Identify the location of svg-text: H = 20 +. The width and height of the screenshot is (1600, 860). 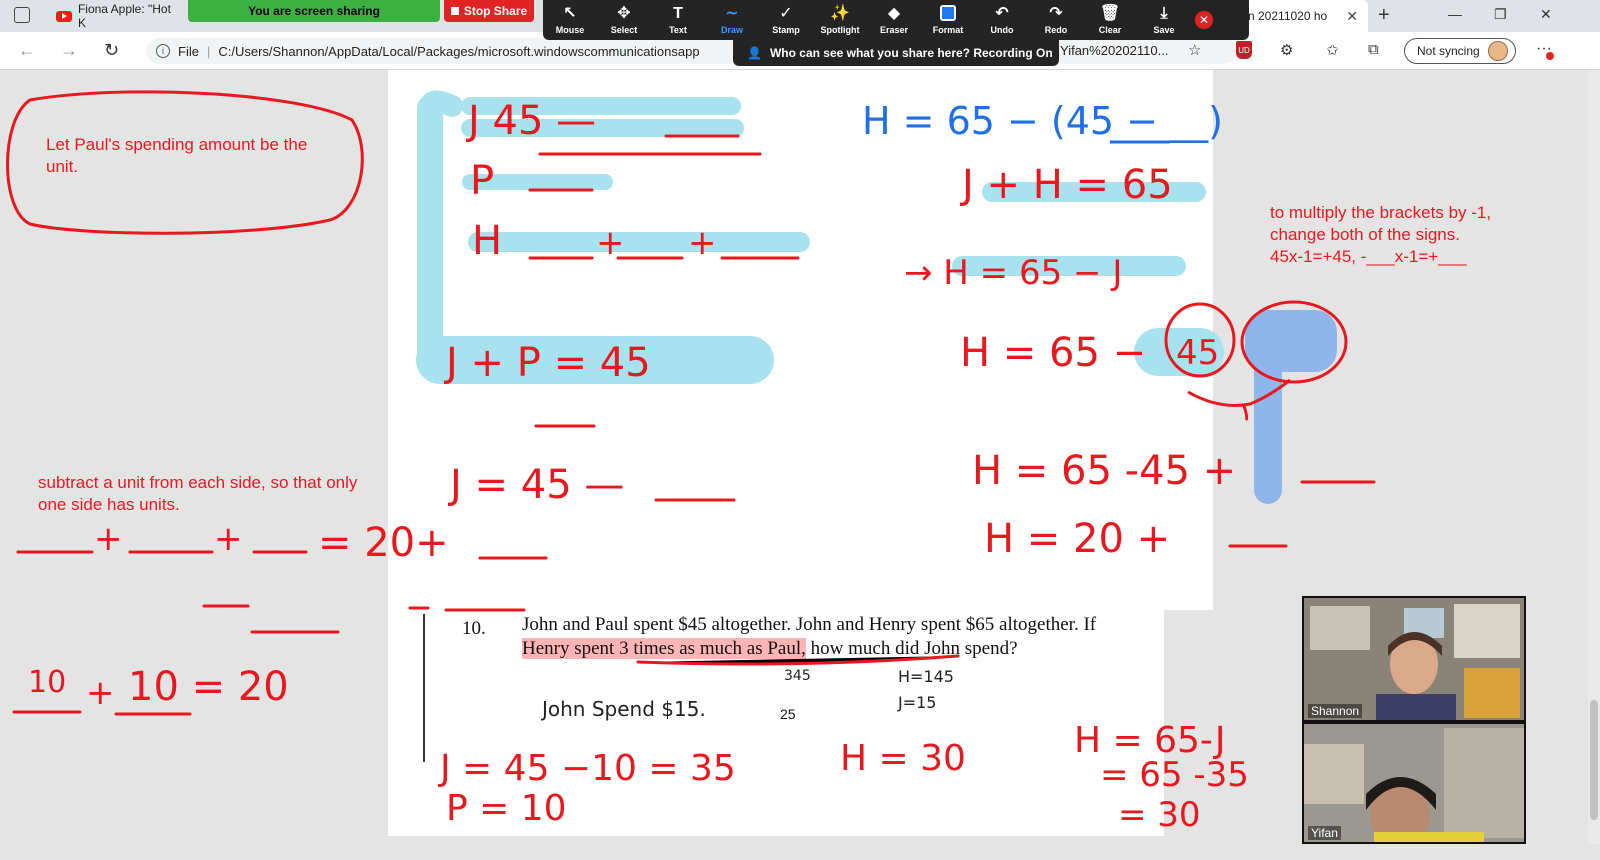
(1077, 539).